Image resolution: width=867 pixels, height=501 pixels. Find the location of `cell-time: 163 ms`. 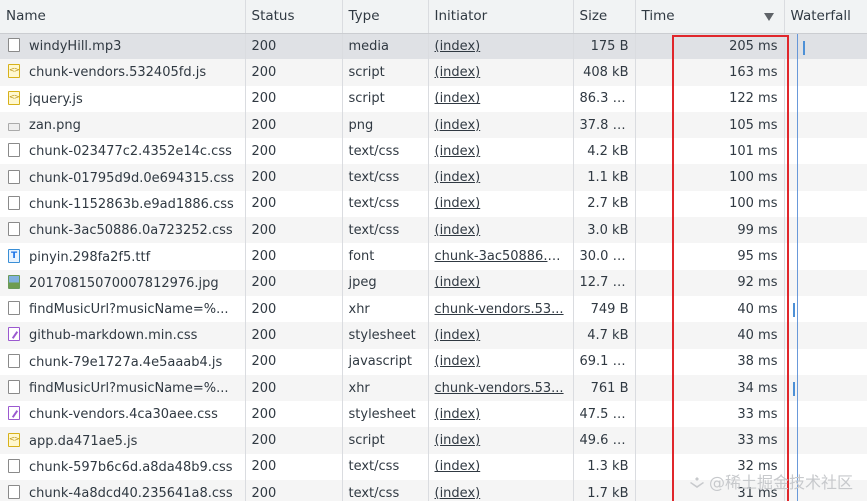

cell-time: 163 ms is located at coordinates (710, 72).